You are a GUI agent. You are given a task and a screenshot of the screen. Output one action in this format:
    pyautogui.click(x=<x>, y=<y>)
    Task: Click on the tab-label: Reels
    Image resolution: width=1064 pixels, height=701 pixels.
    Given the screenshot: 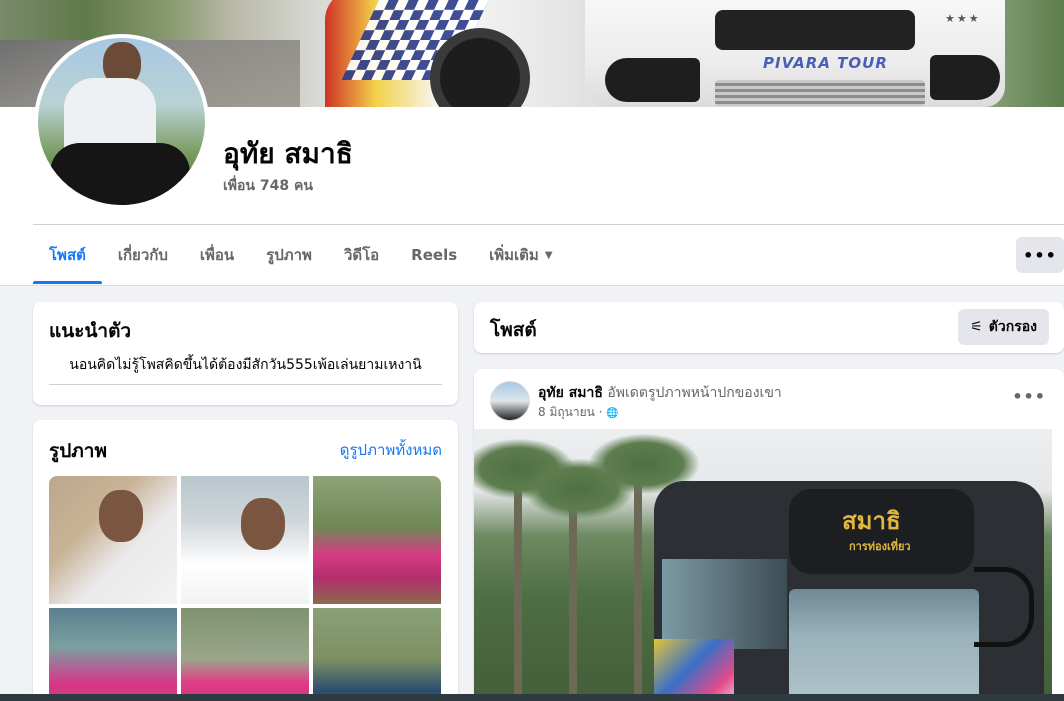 What is the action you would take?
    pyautogui.click(x=434, y=255)
    